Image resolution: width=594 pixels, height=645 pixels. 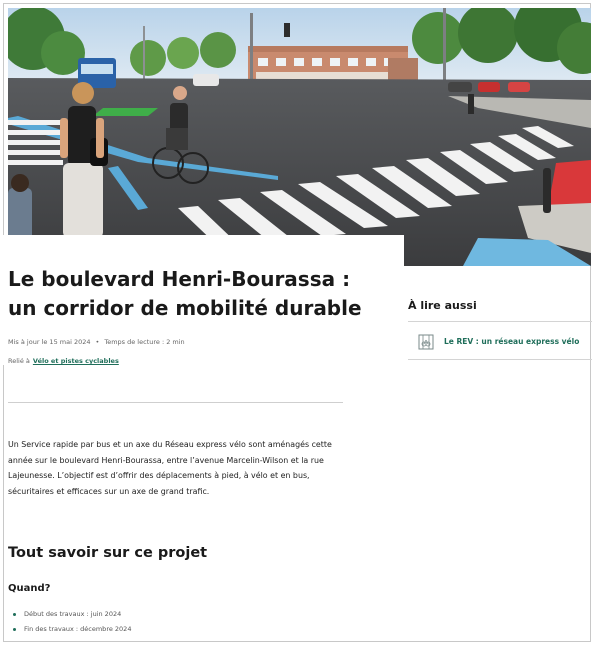 I want to click on divider, so click(x=175, y=402).